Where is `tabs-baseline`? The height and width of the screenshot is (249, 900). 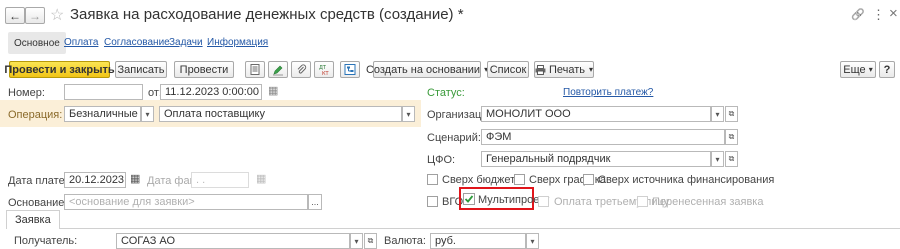 tabs-baseline is located at coordinates (453, 228).